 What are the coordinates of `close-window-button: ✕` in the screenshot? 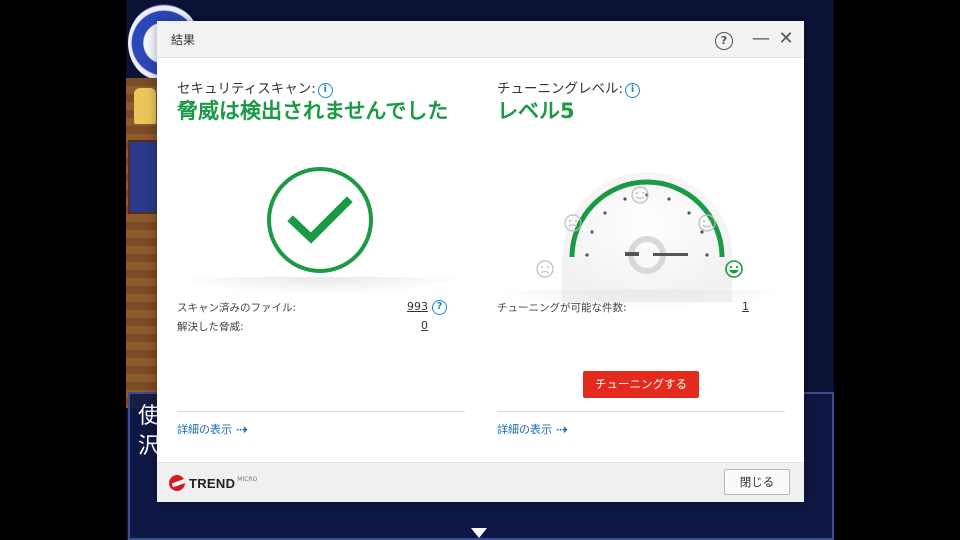 It's located at (786, 39).